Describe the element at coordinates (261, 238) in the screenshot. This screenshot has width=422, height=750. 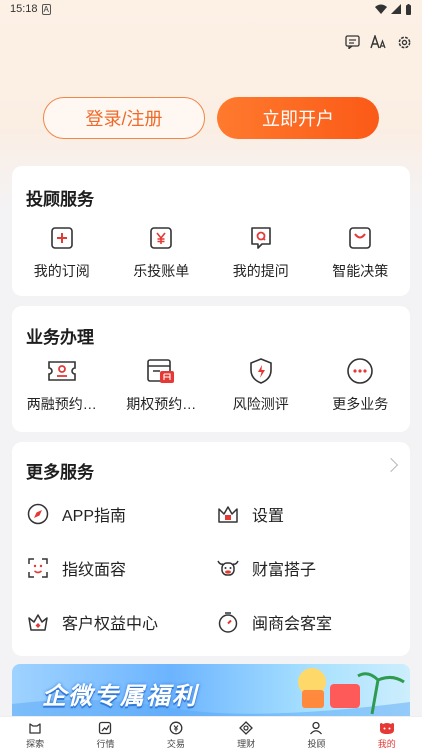
I see `question-chat-icon` at that location.